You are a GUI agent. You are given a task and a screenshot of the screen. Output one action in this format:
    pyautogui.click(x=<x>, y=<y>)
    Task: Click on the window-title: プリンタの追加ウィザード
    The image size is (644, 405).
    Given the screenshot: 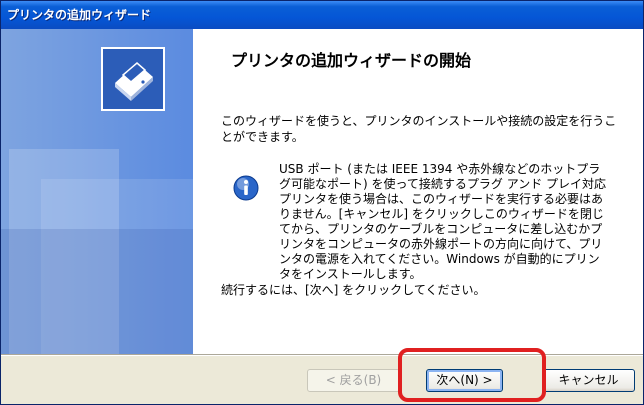 What is the action you would take?
    pyautogui.click(x=79, y=15)
    